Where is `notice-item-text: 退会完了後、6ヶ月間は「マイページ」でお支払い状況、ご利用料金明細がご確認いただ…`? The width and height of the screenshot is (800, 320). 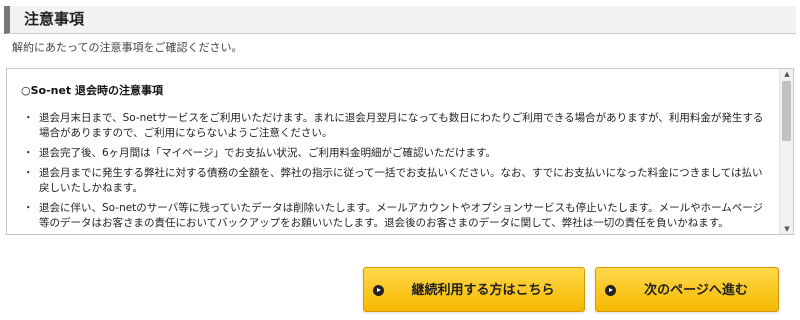
notice-item-text: 退会完了後、6ヶ月間は「マイページ」でお支払い状況、ご利用料金明細がご確認いただ… is located at coordinates (267, 153).